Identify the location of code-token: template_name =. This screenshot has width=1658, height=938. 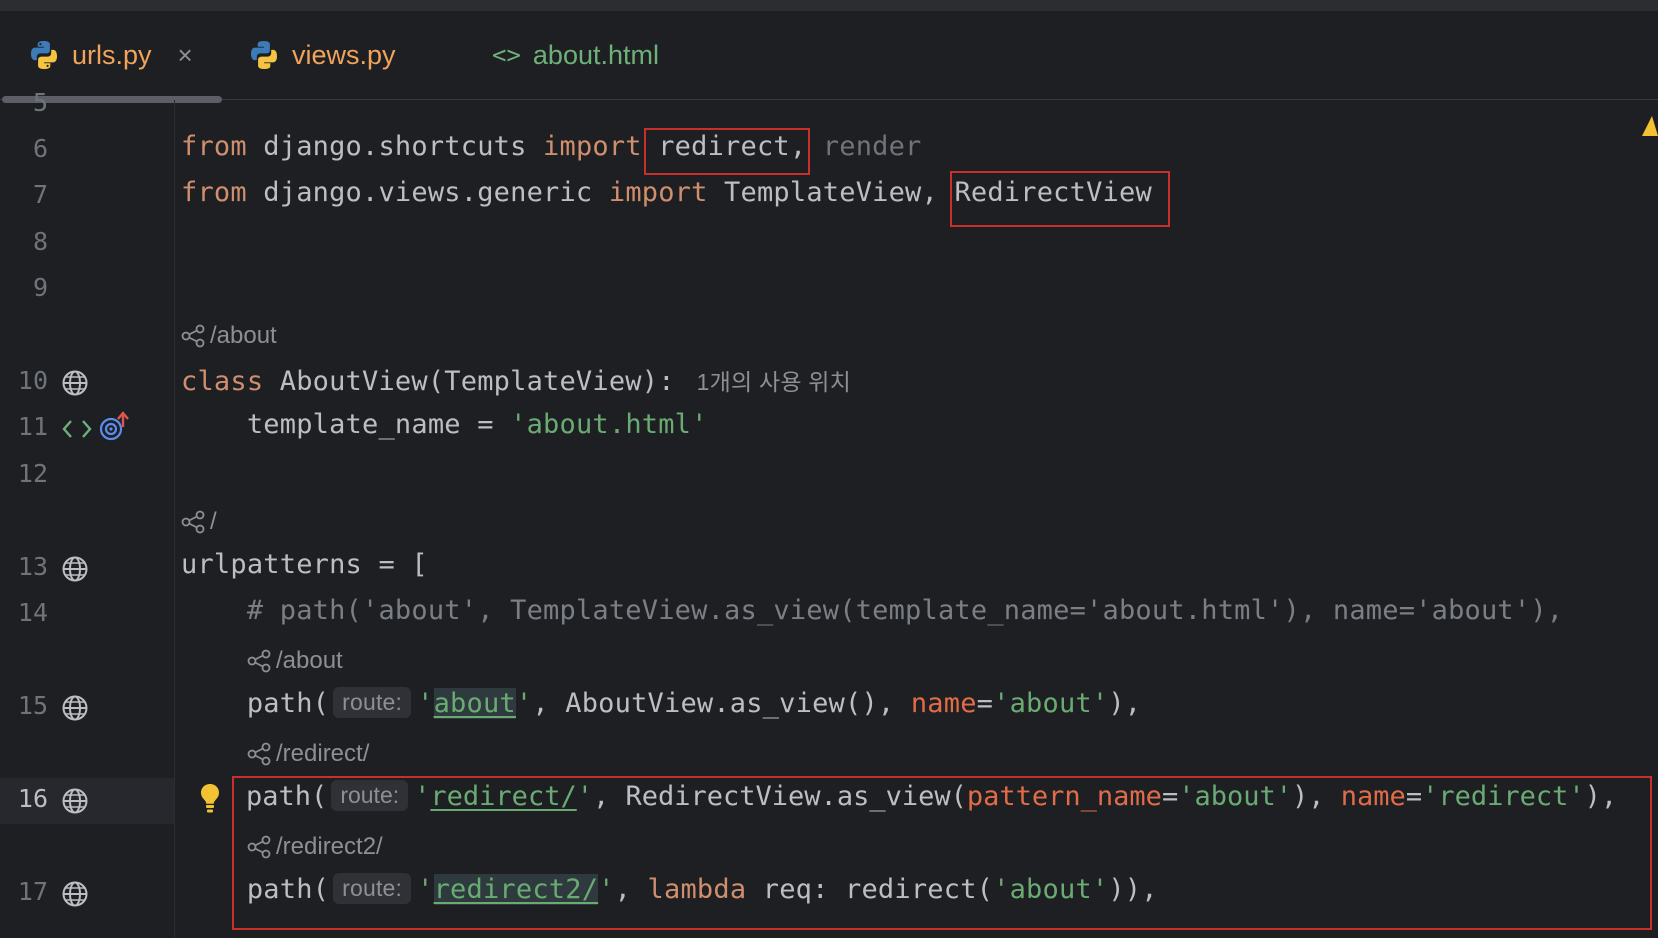
(378, 424).